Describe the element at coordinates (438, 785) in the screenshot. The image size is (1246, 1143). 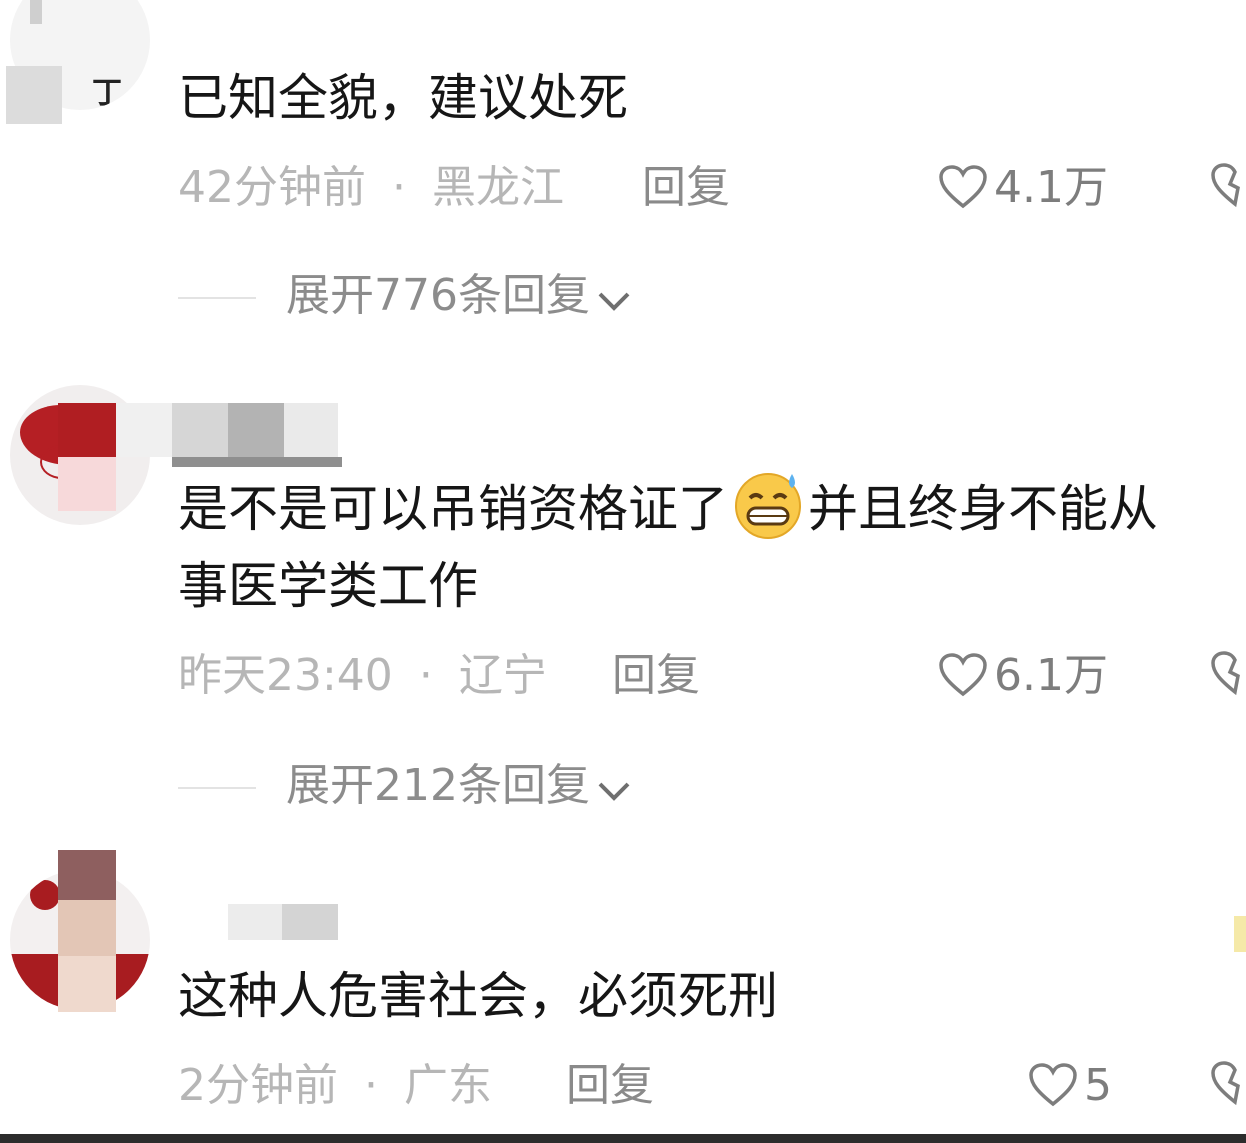
I see `expand-label: 展开212条回复` at that location.